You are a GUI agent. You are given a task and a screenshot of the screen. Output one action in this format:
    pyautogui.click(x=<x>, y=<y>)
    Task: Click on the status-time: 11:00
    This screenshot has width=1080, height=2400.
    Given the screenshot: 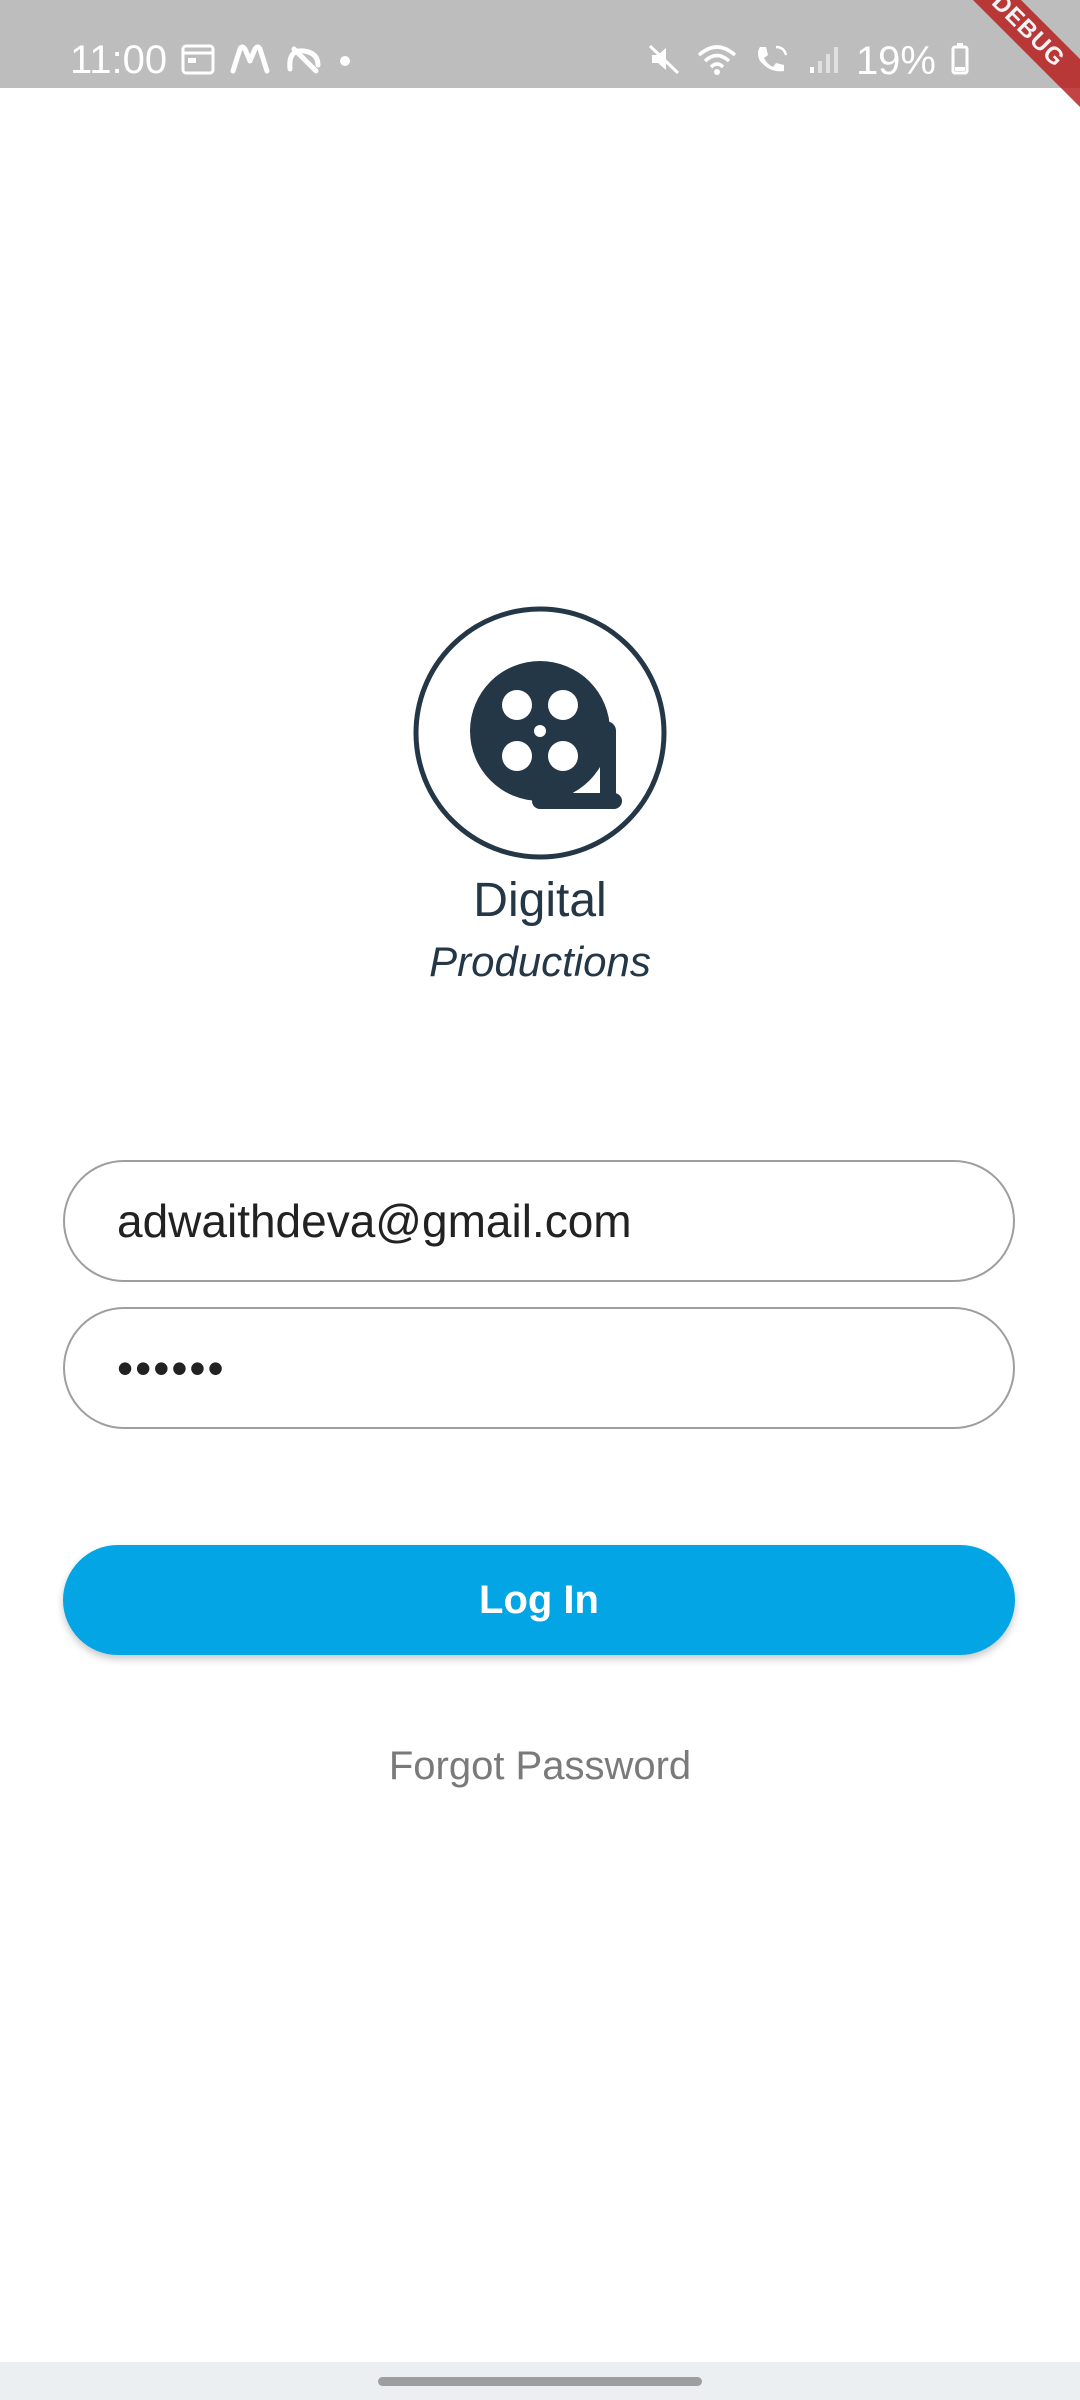 What is the action you would take?
    pyautogui.click(x=119, y=60)
    